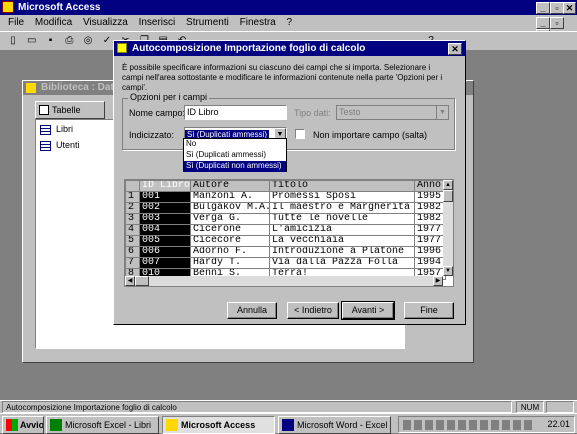  What do you see at coordinates (107, 41) in the screenshot?
I see `spelling-icon: ✓` at bounding box center [107, 41].